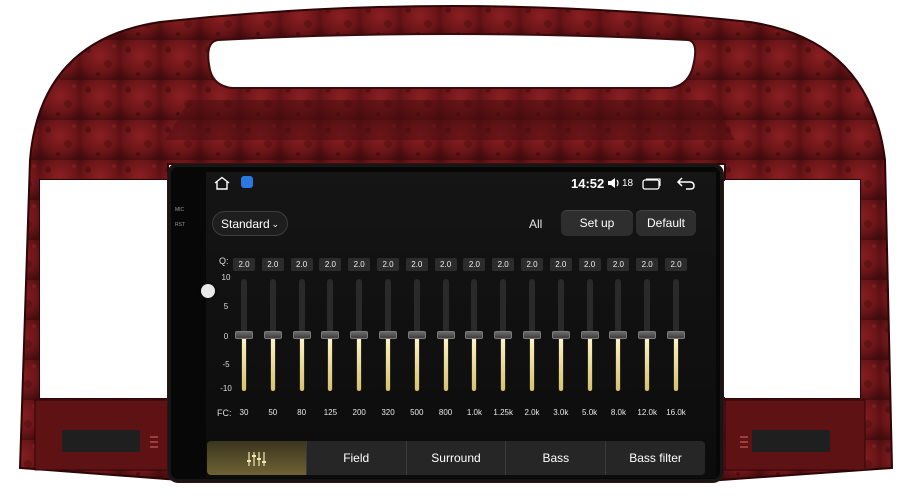 The height and width of the screenshot is (496, 901). I want to click on preset-dropdown: Standard ⌄, so click(250, 223).